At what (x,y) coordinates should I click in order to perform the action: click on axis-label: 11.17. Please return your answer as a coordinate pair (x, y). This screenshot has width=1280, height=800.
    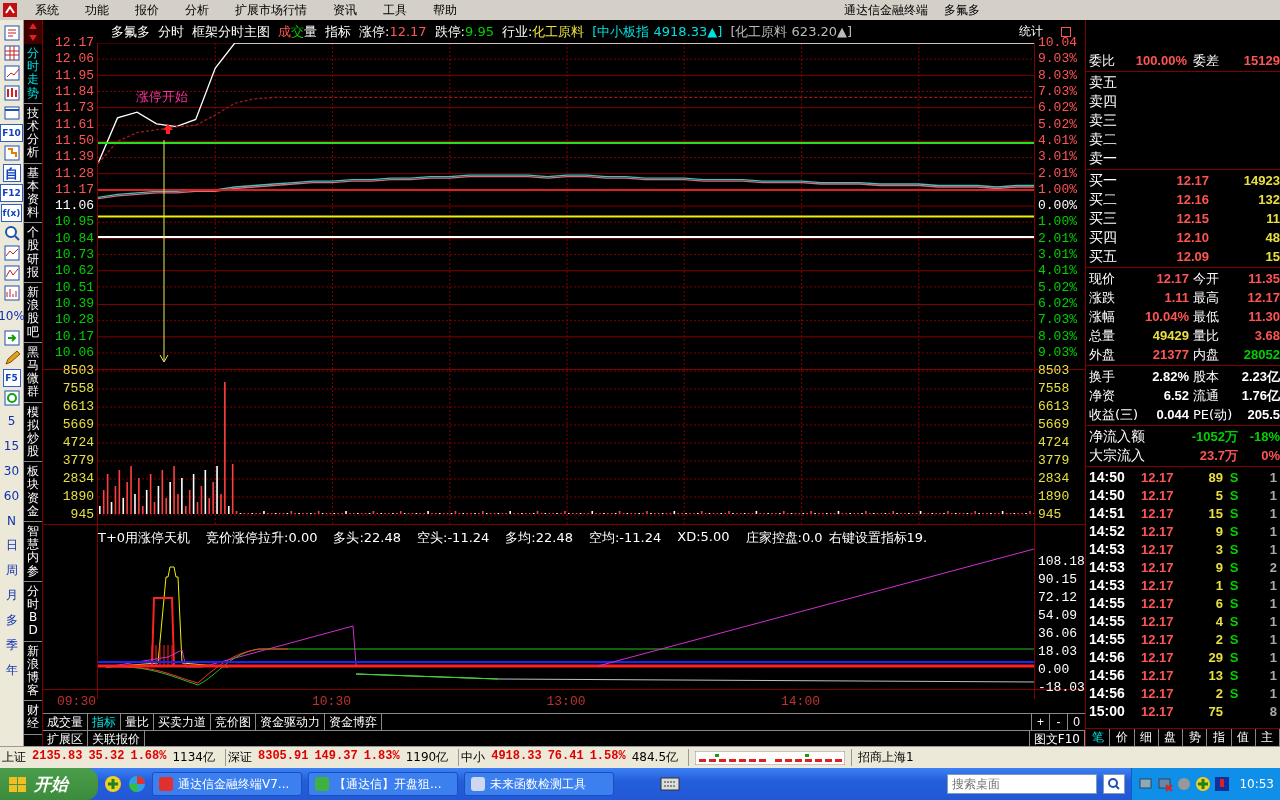
    Looking at the image, I should click on (74, 190).